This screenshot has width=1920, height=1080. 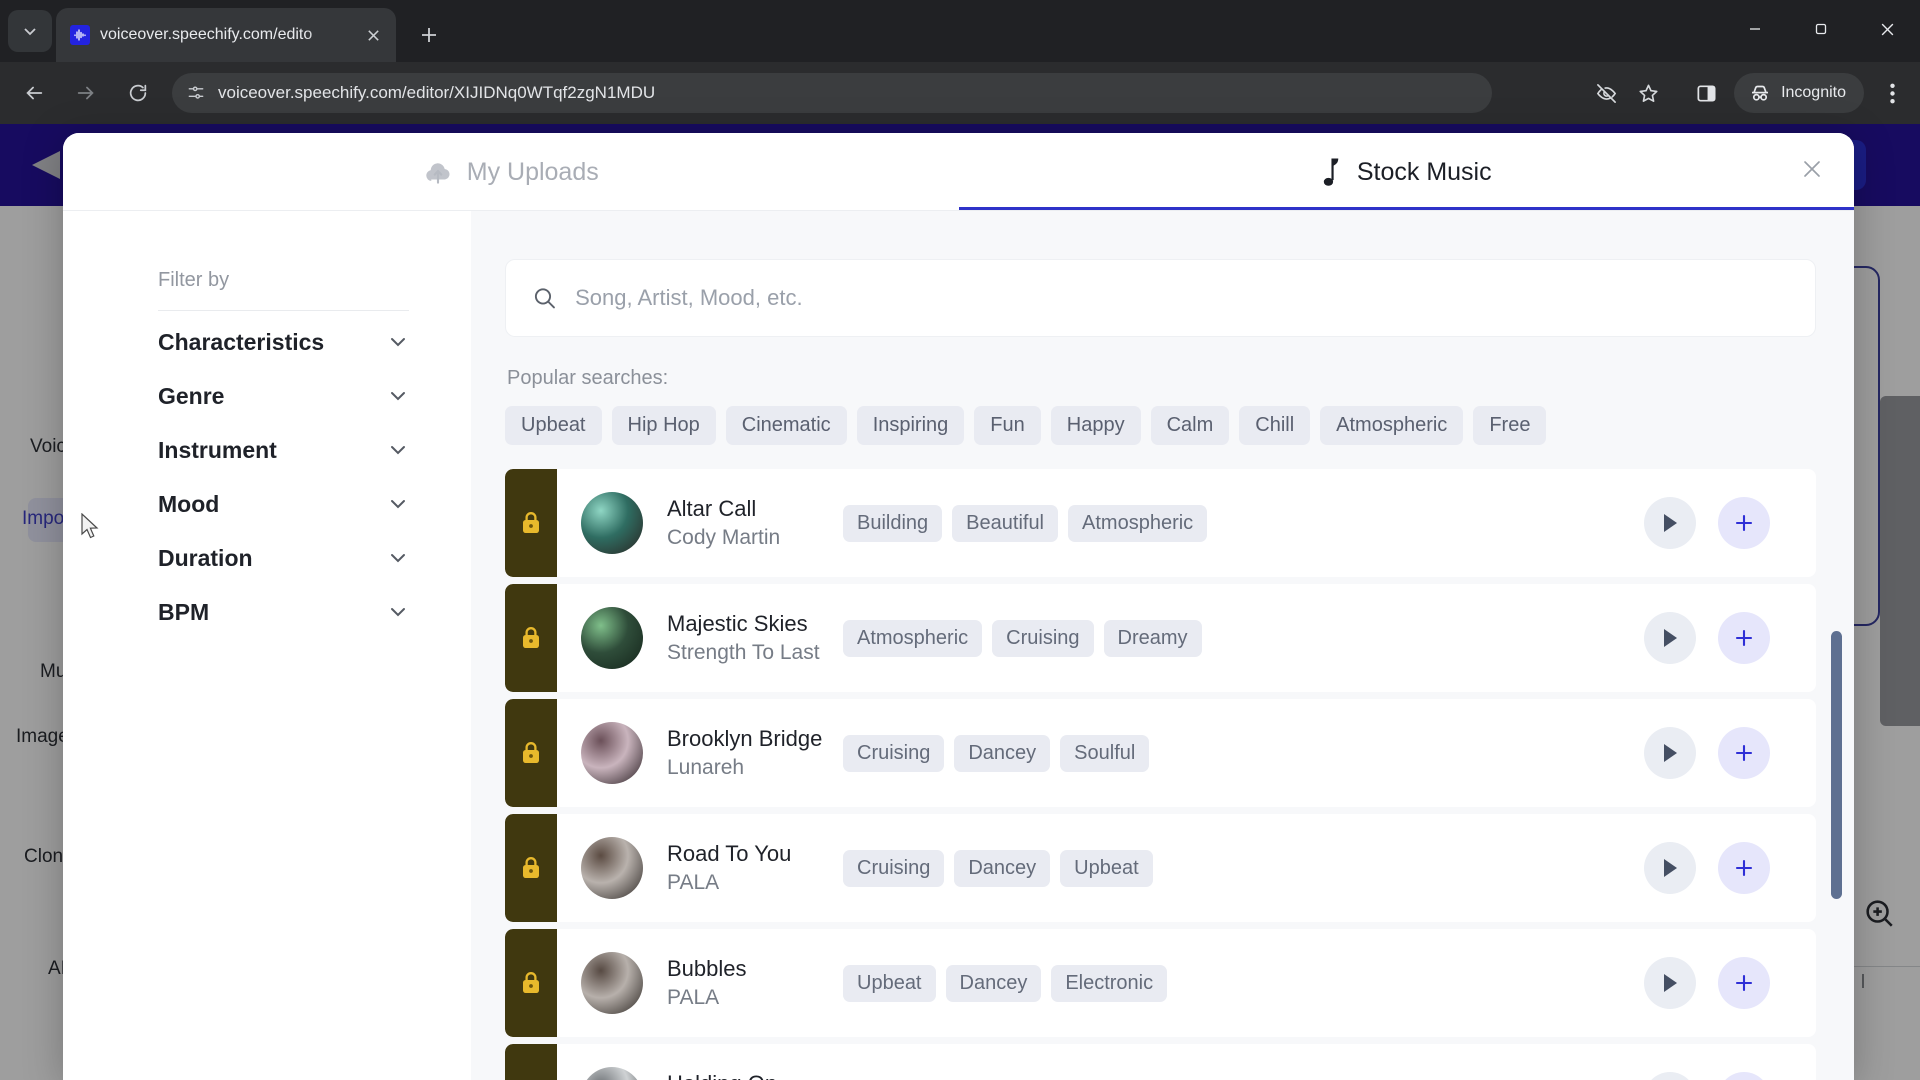 I want to click on popular-chip: Cinematic, so click(x=786, y=425).